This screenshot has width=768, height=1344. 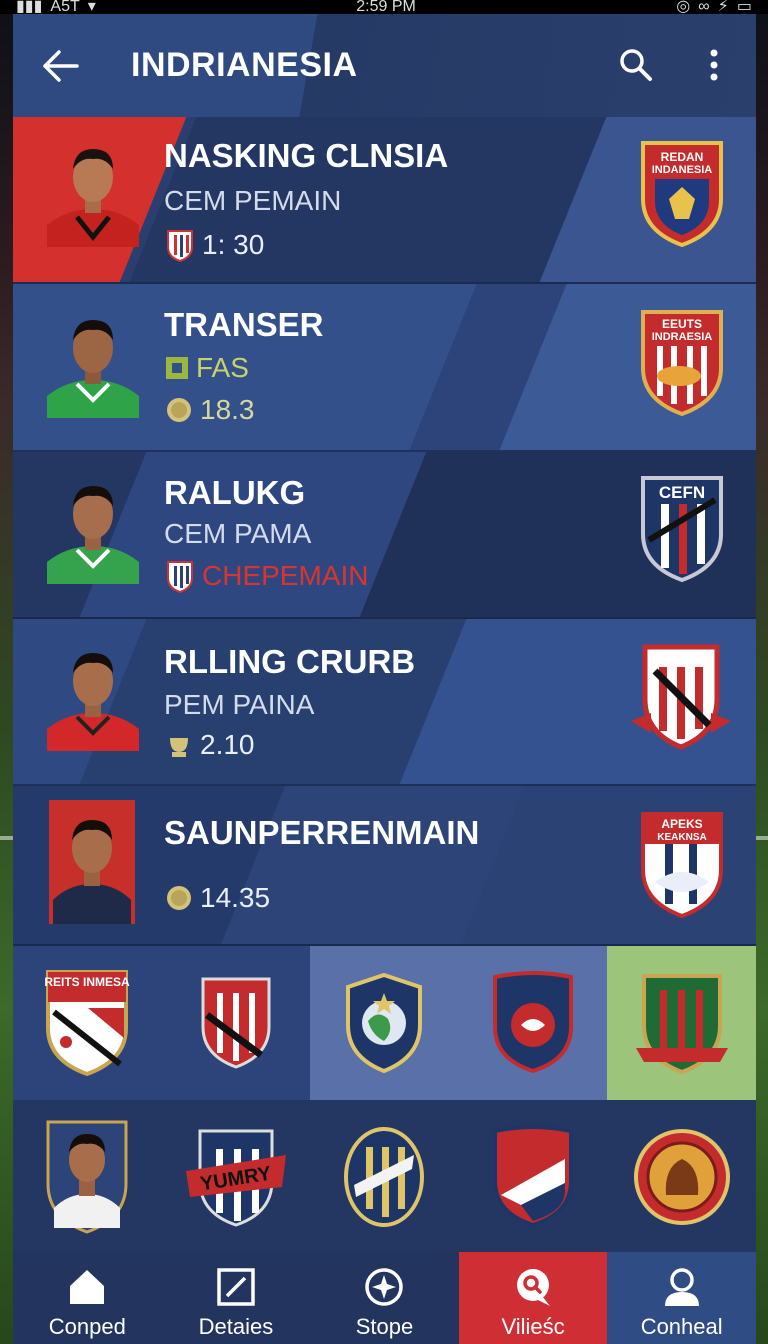 What do you see at coordinates (179, 747) in the screenshot?
I see `trophy-icon` at bounding box center [179, 747].